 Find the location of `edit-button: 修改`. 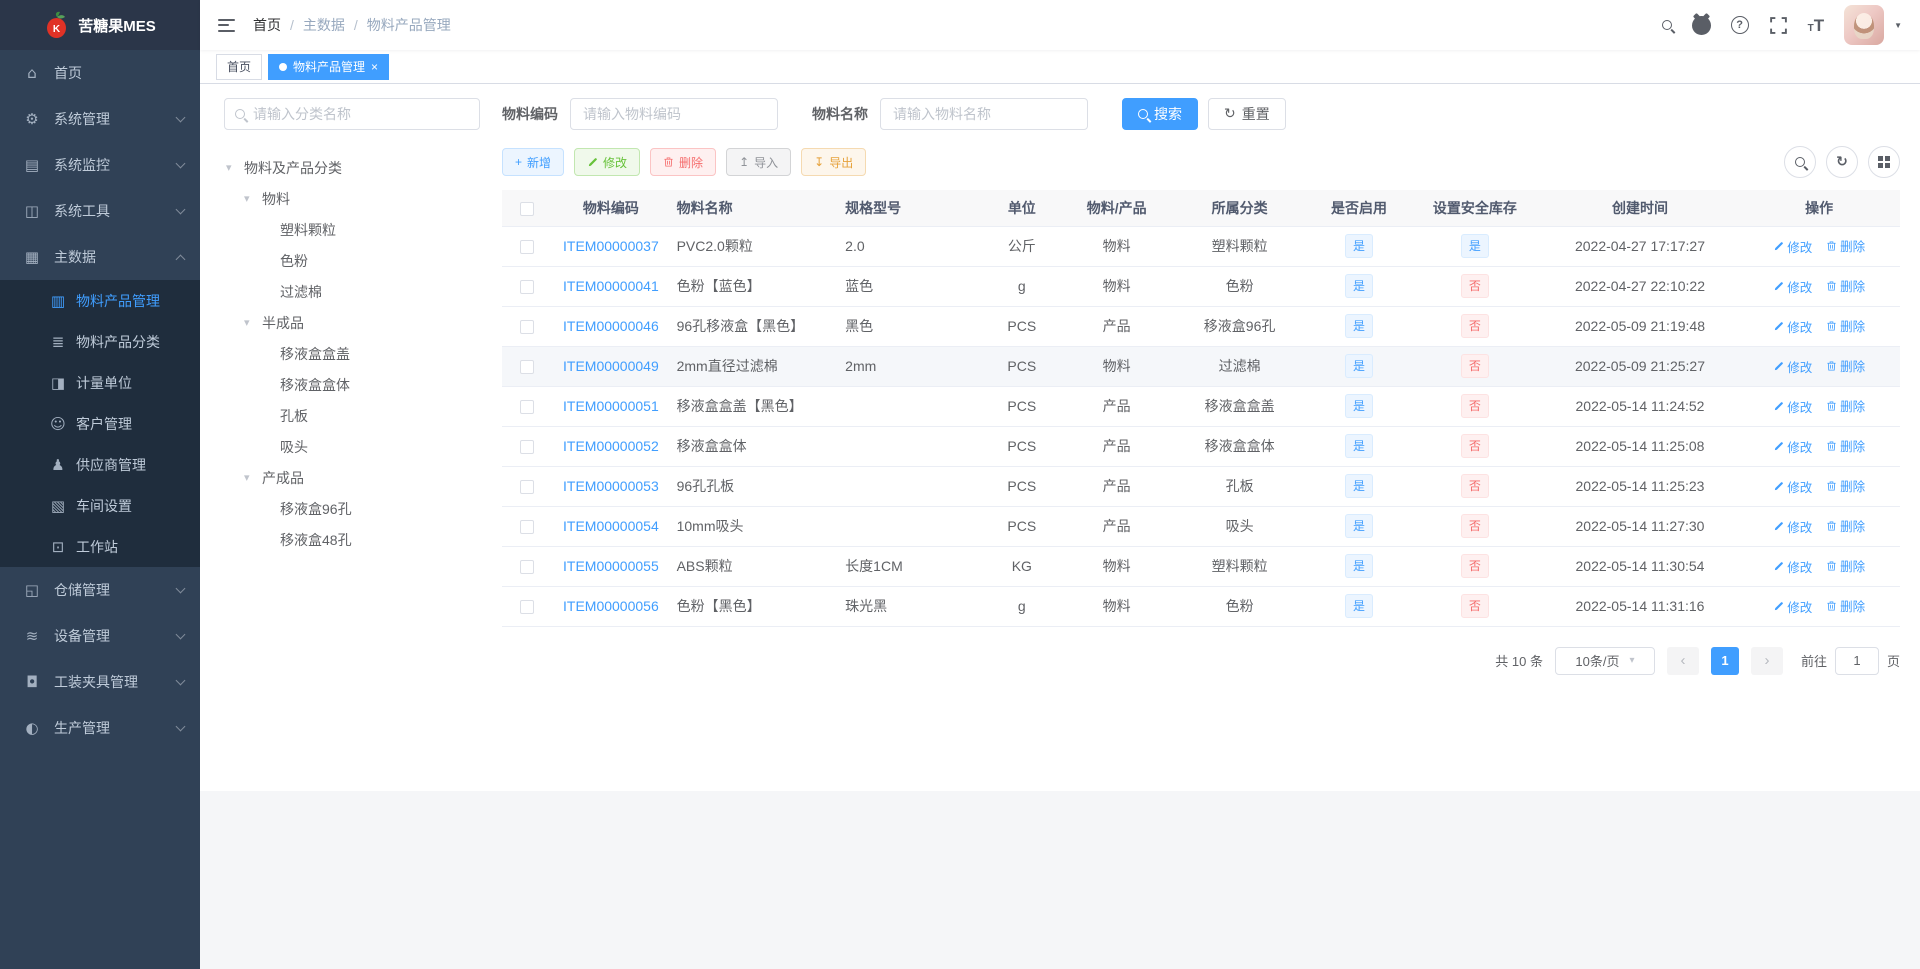

edit-button: 修改 is located at coordinates (607, 162).